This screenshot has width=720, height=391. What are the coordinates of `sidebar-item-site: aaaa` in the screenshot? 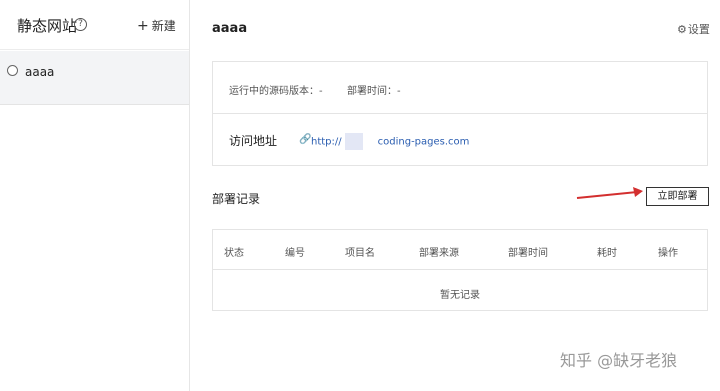 It's located at (94, 78).